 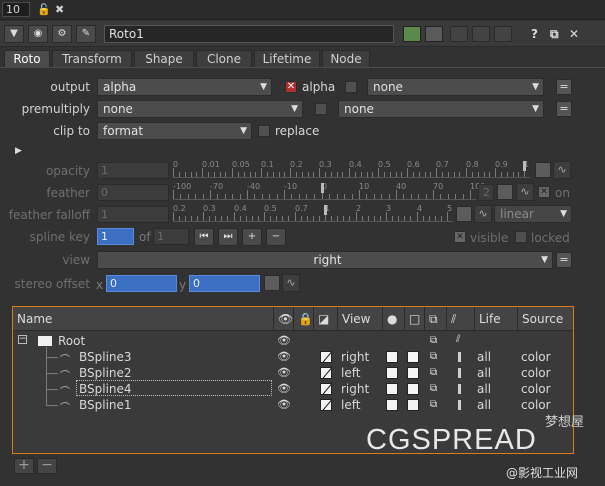 I want to click on redo-icon, so click(x=481, y=34).